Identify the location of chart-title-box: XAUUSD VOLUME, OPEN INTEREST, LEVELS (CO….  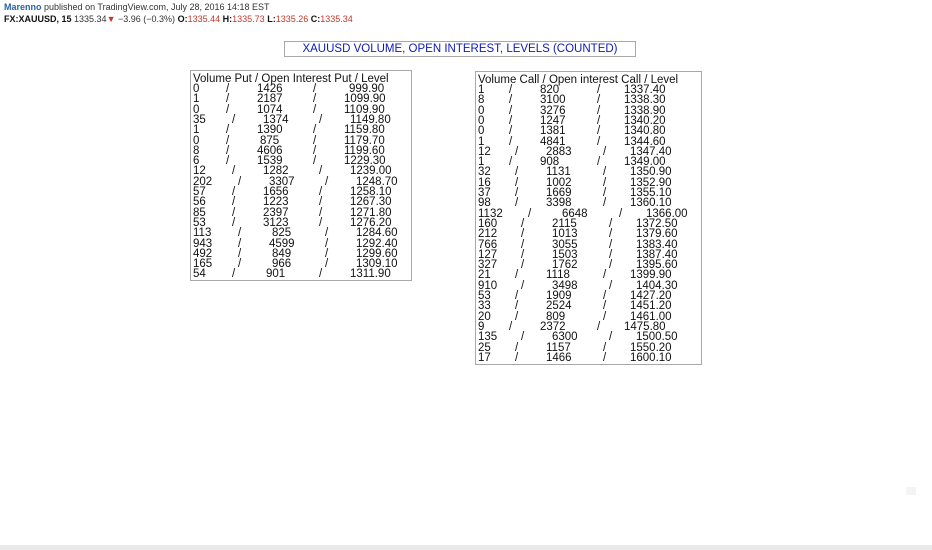
(460, 49).